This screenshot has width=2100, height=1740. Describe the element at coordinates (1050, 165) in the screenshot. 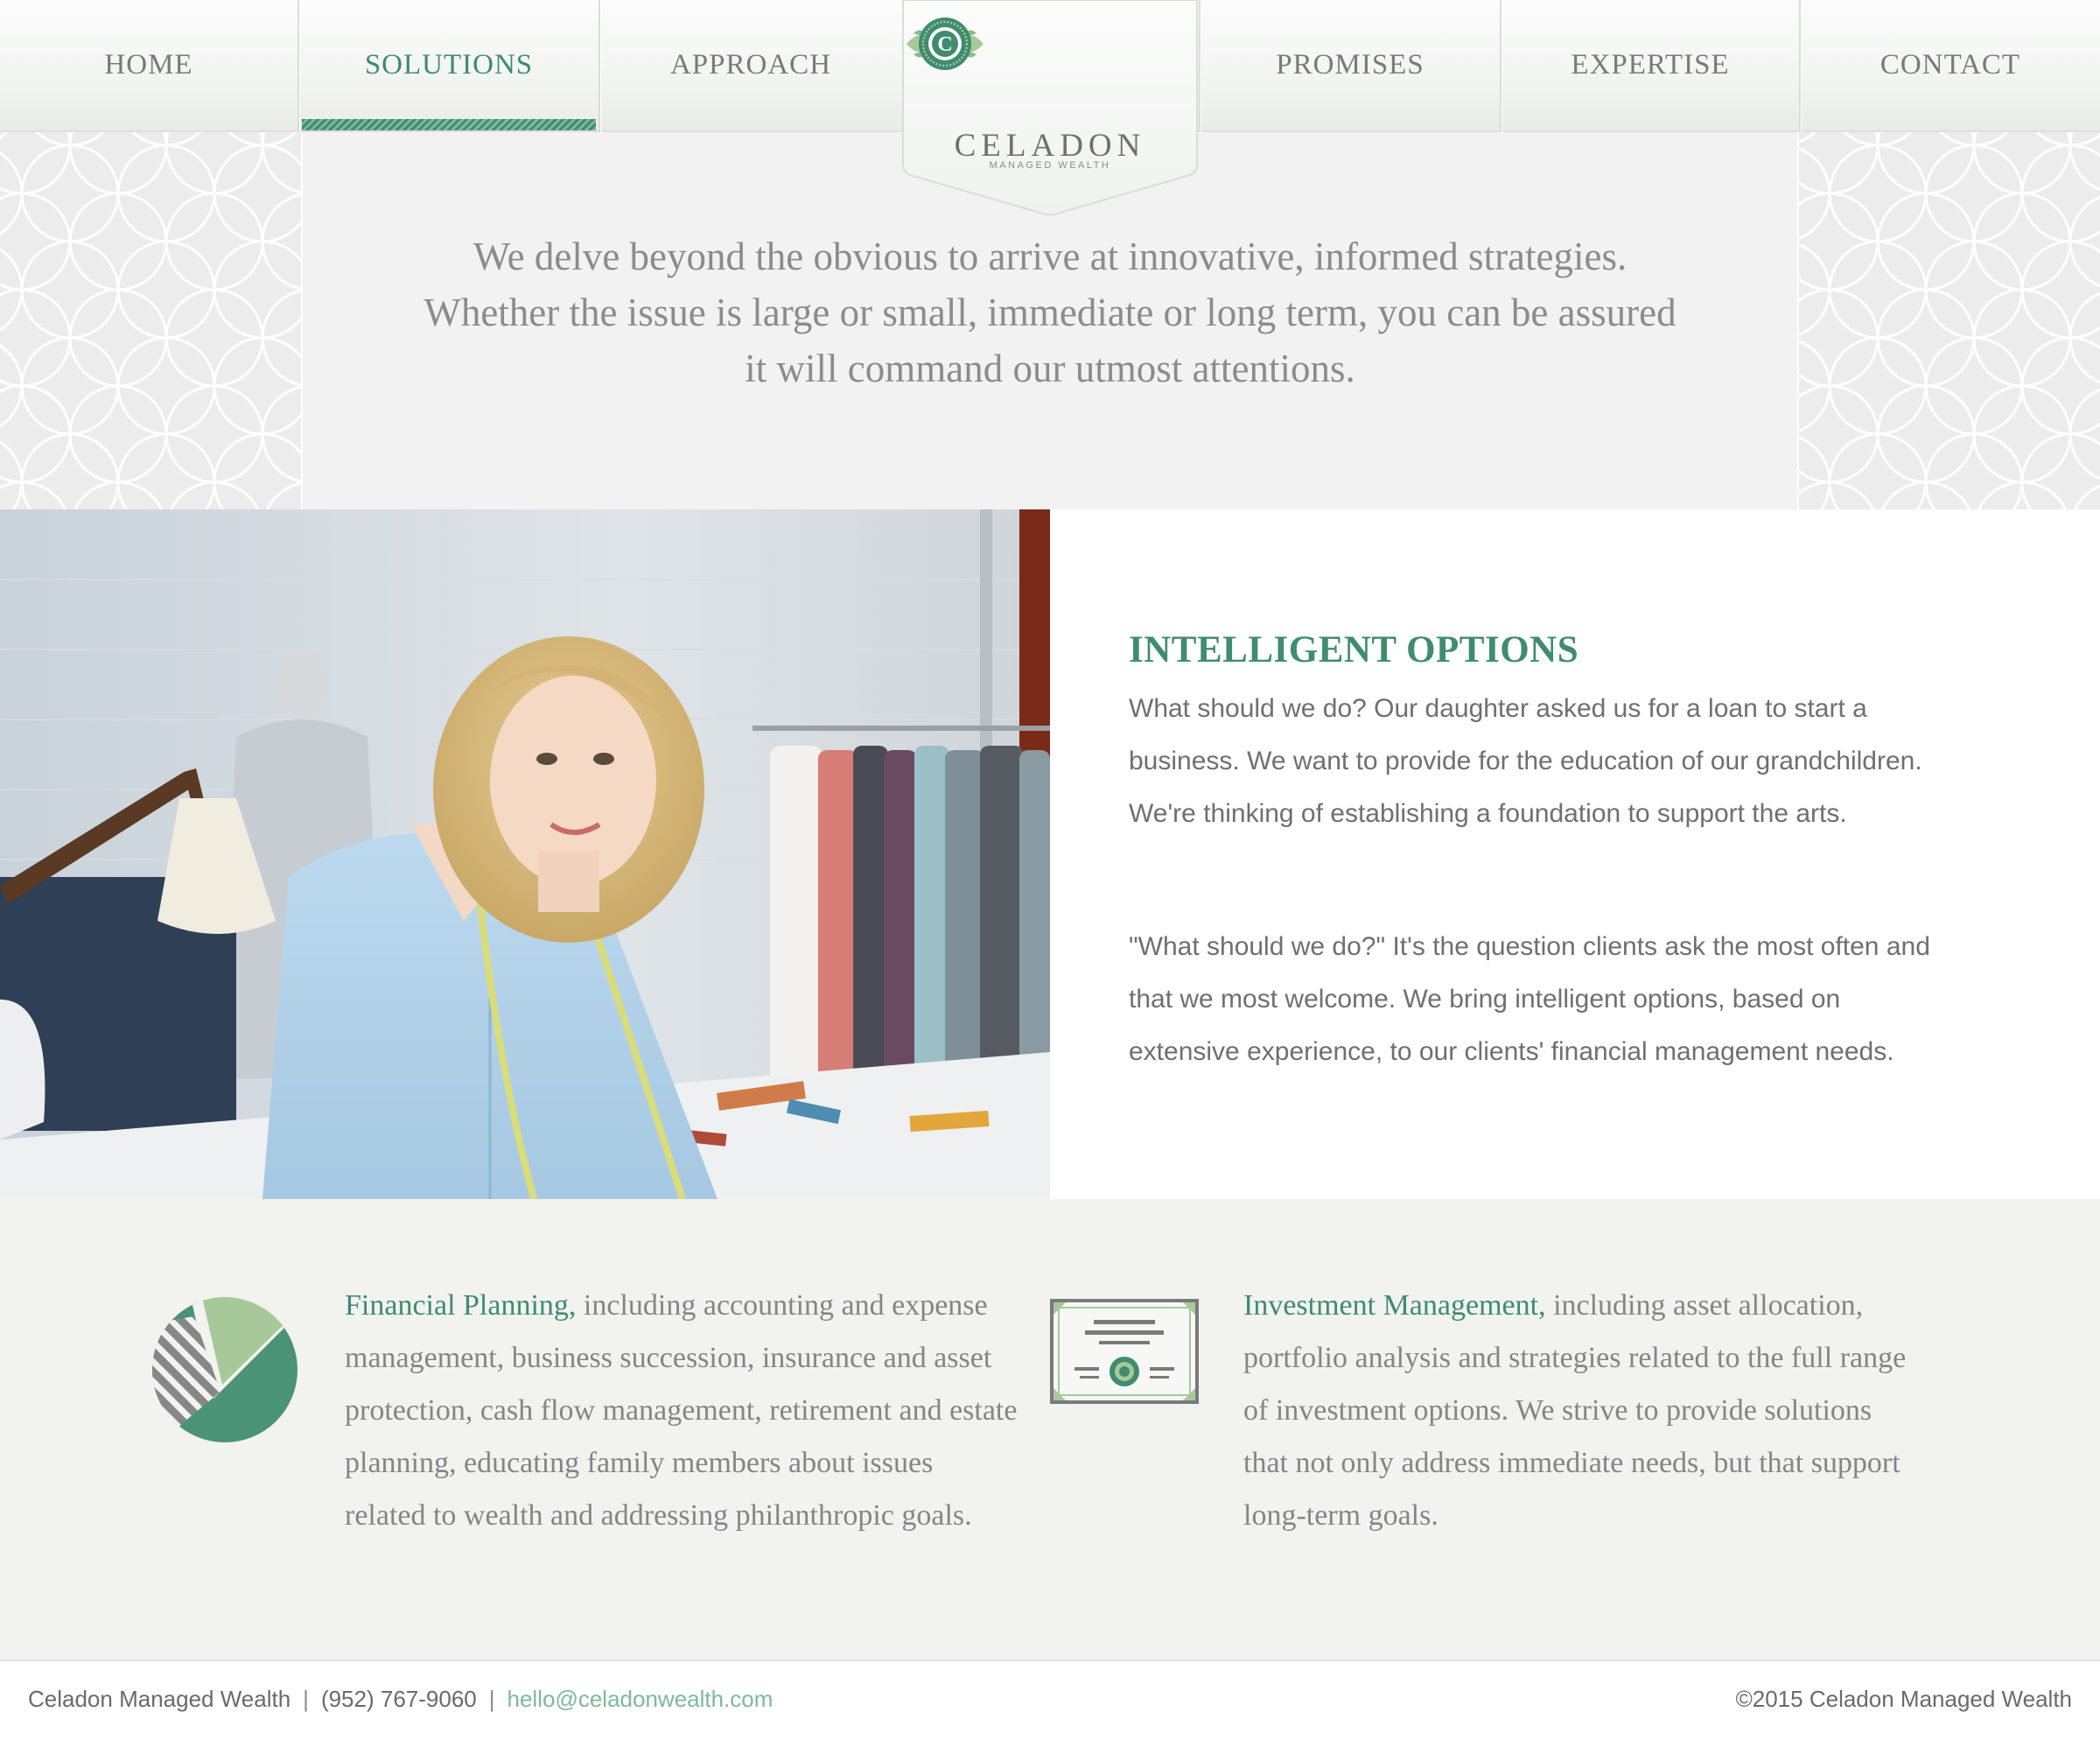

I see `logo-tagline: MANAGED WEALTH` at that location.